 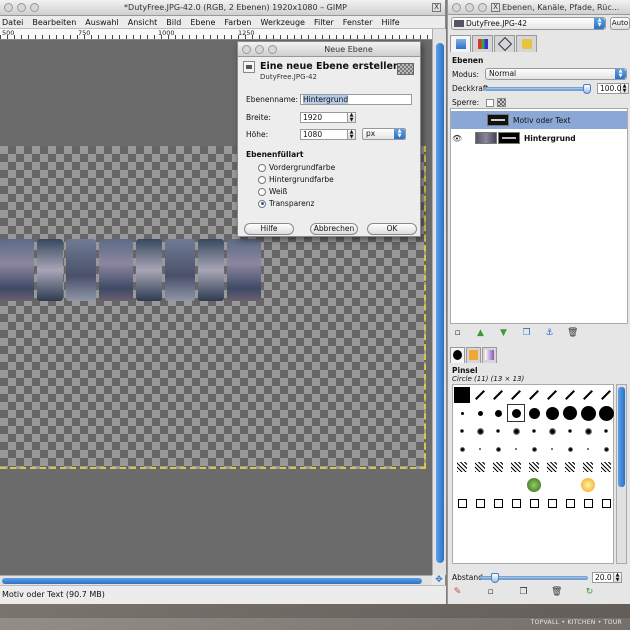 I want to click on layer-mask-thumbnail, so click(x=509, y=138).